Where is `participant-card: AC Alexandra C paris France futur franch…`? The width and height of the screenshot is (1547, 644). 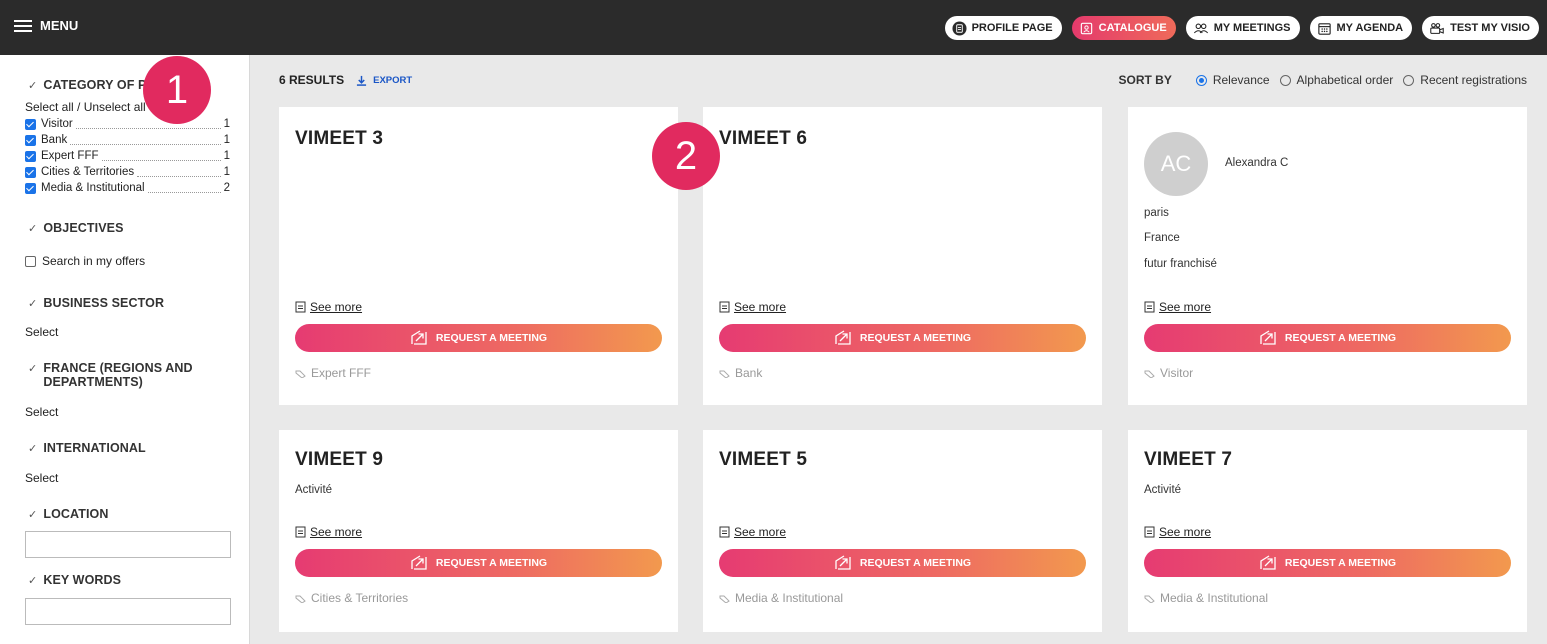
participant-card: AC Alexandra C paris France futur franch… is located at coordinates (1327, 256).